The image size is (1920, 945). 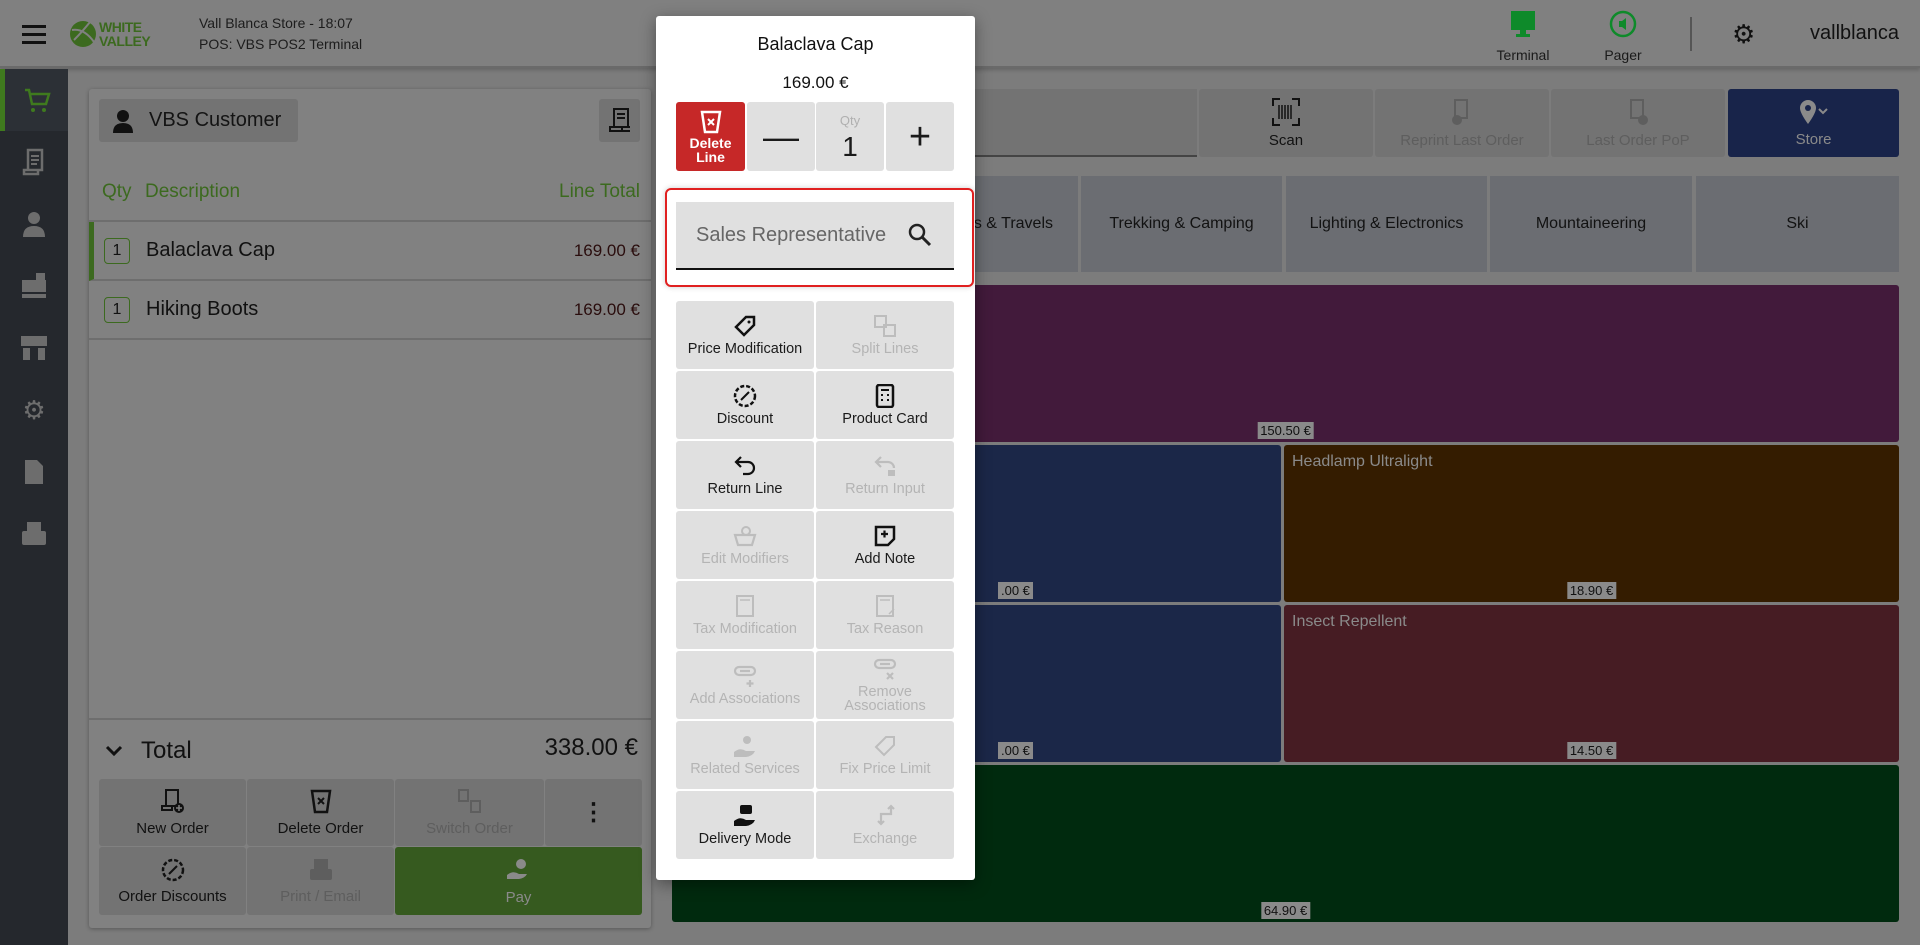 I want to click on terminal-button: Terminal, so click(x=1523, y=36).